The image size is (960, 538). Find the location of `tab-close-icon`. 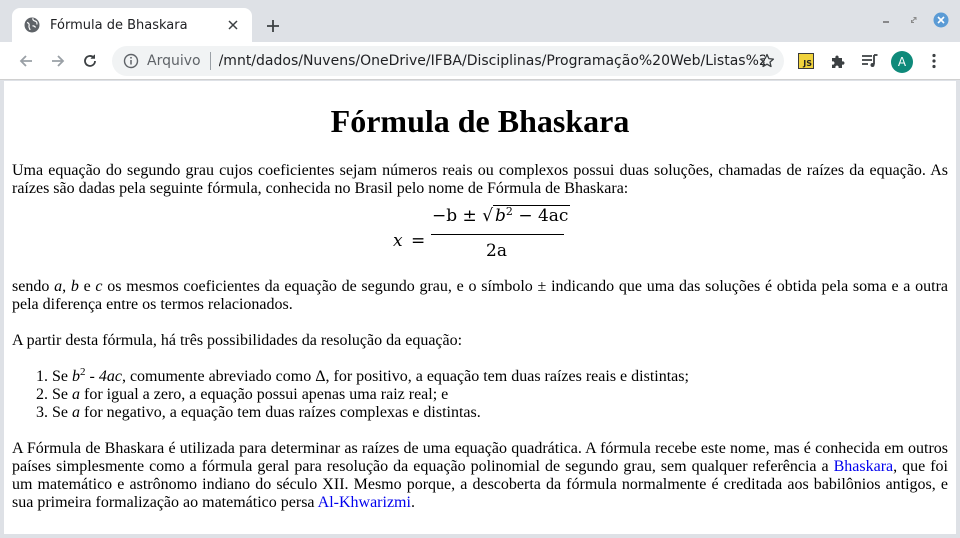

tab-close-icon is located at coordinates (233, 25).